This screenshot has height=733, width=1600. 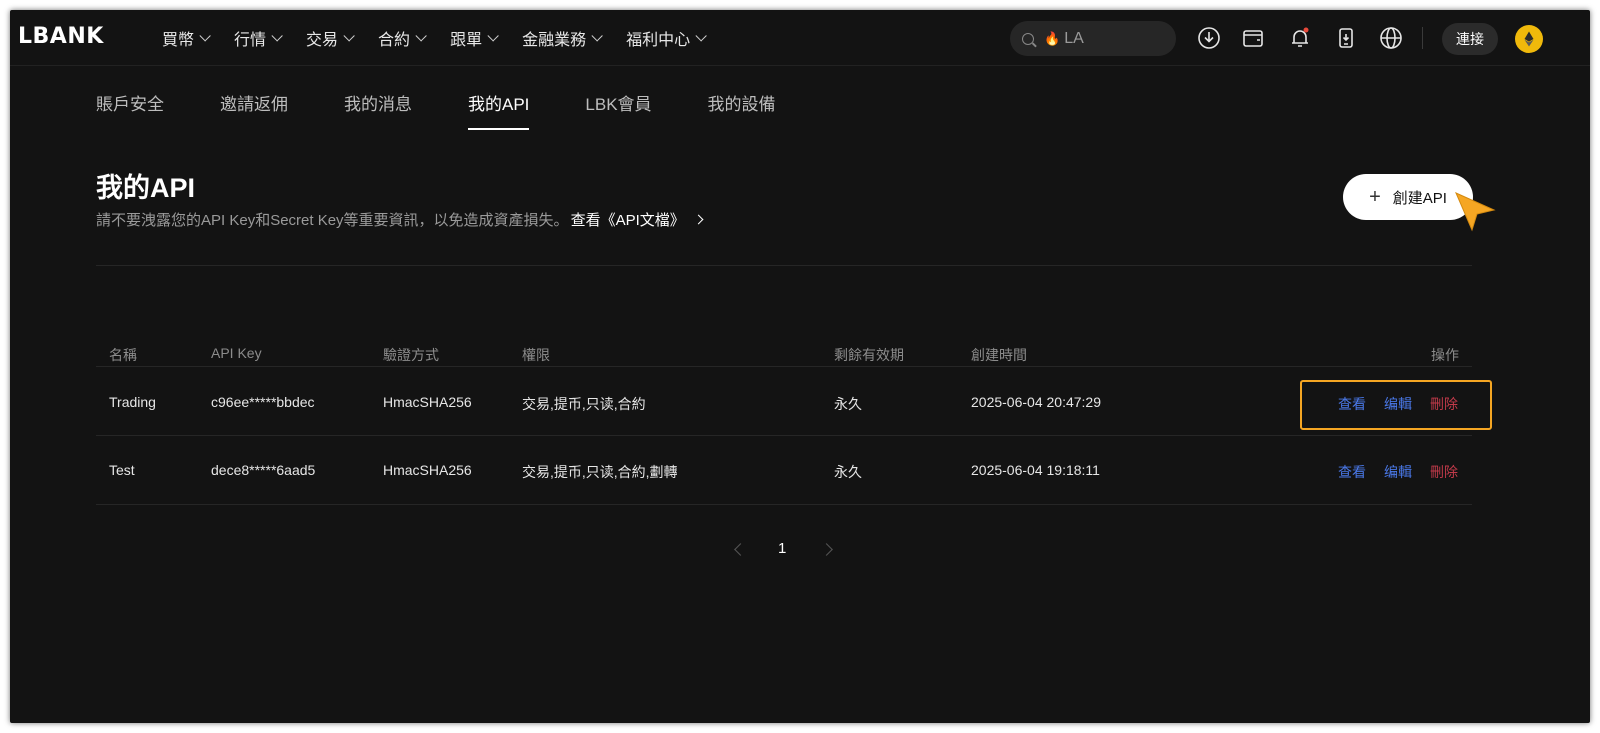 I want to click on plus-icon: +, so click(x=1375, y=196).